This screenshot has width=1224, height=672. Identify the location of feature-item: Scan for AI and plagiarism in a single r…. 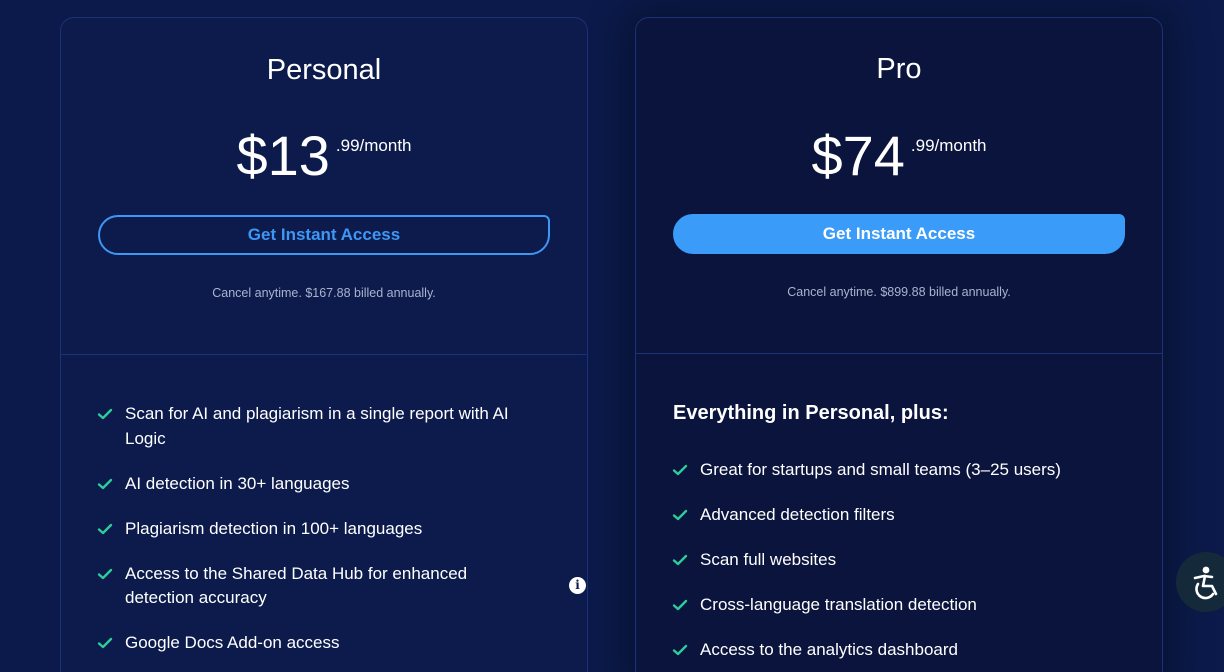
(324, 426).